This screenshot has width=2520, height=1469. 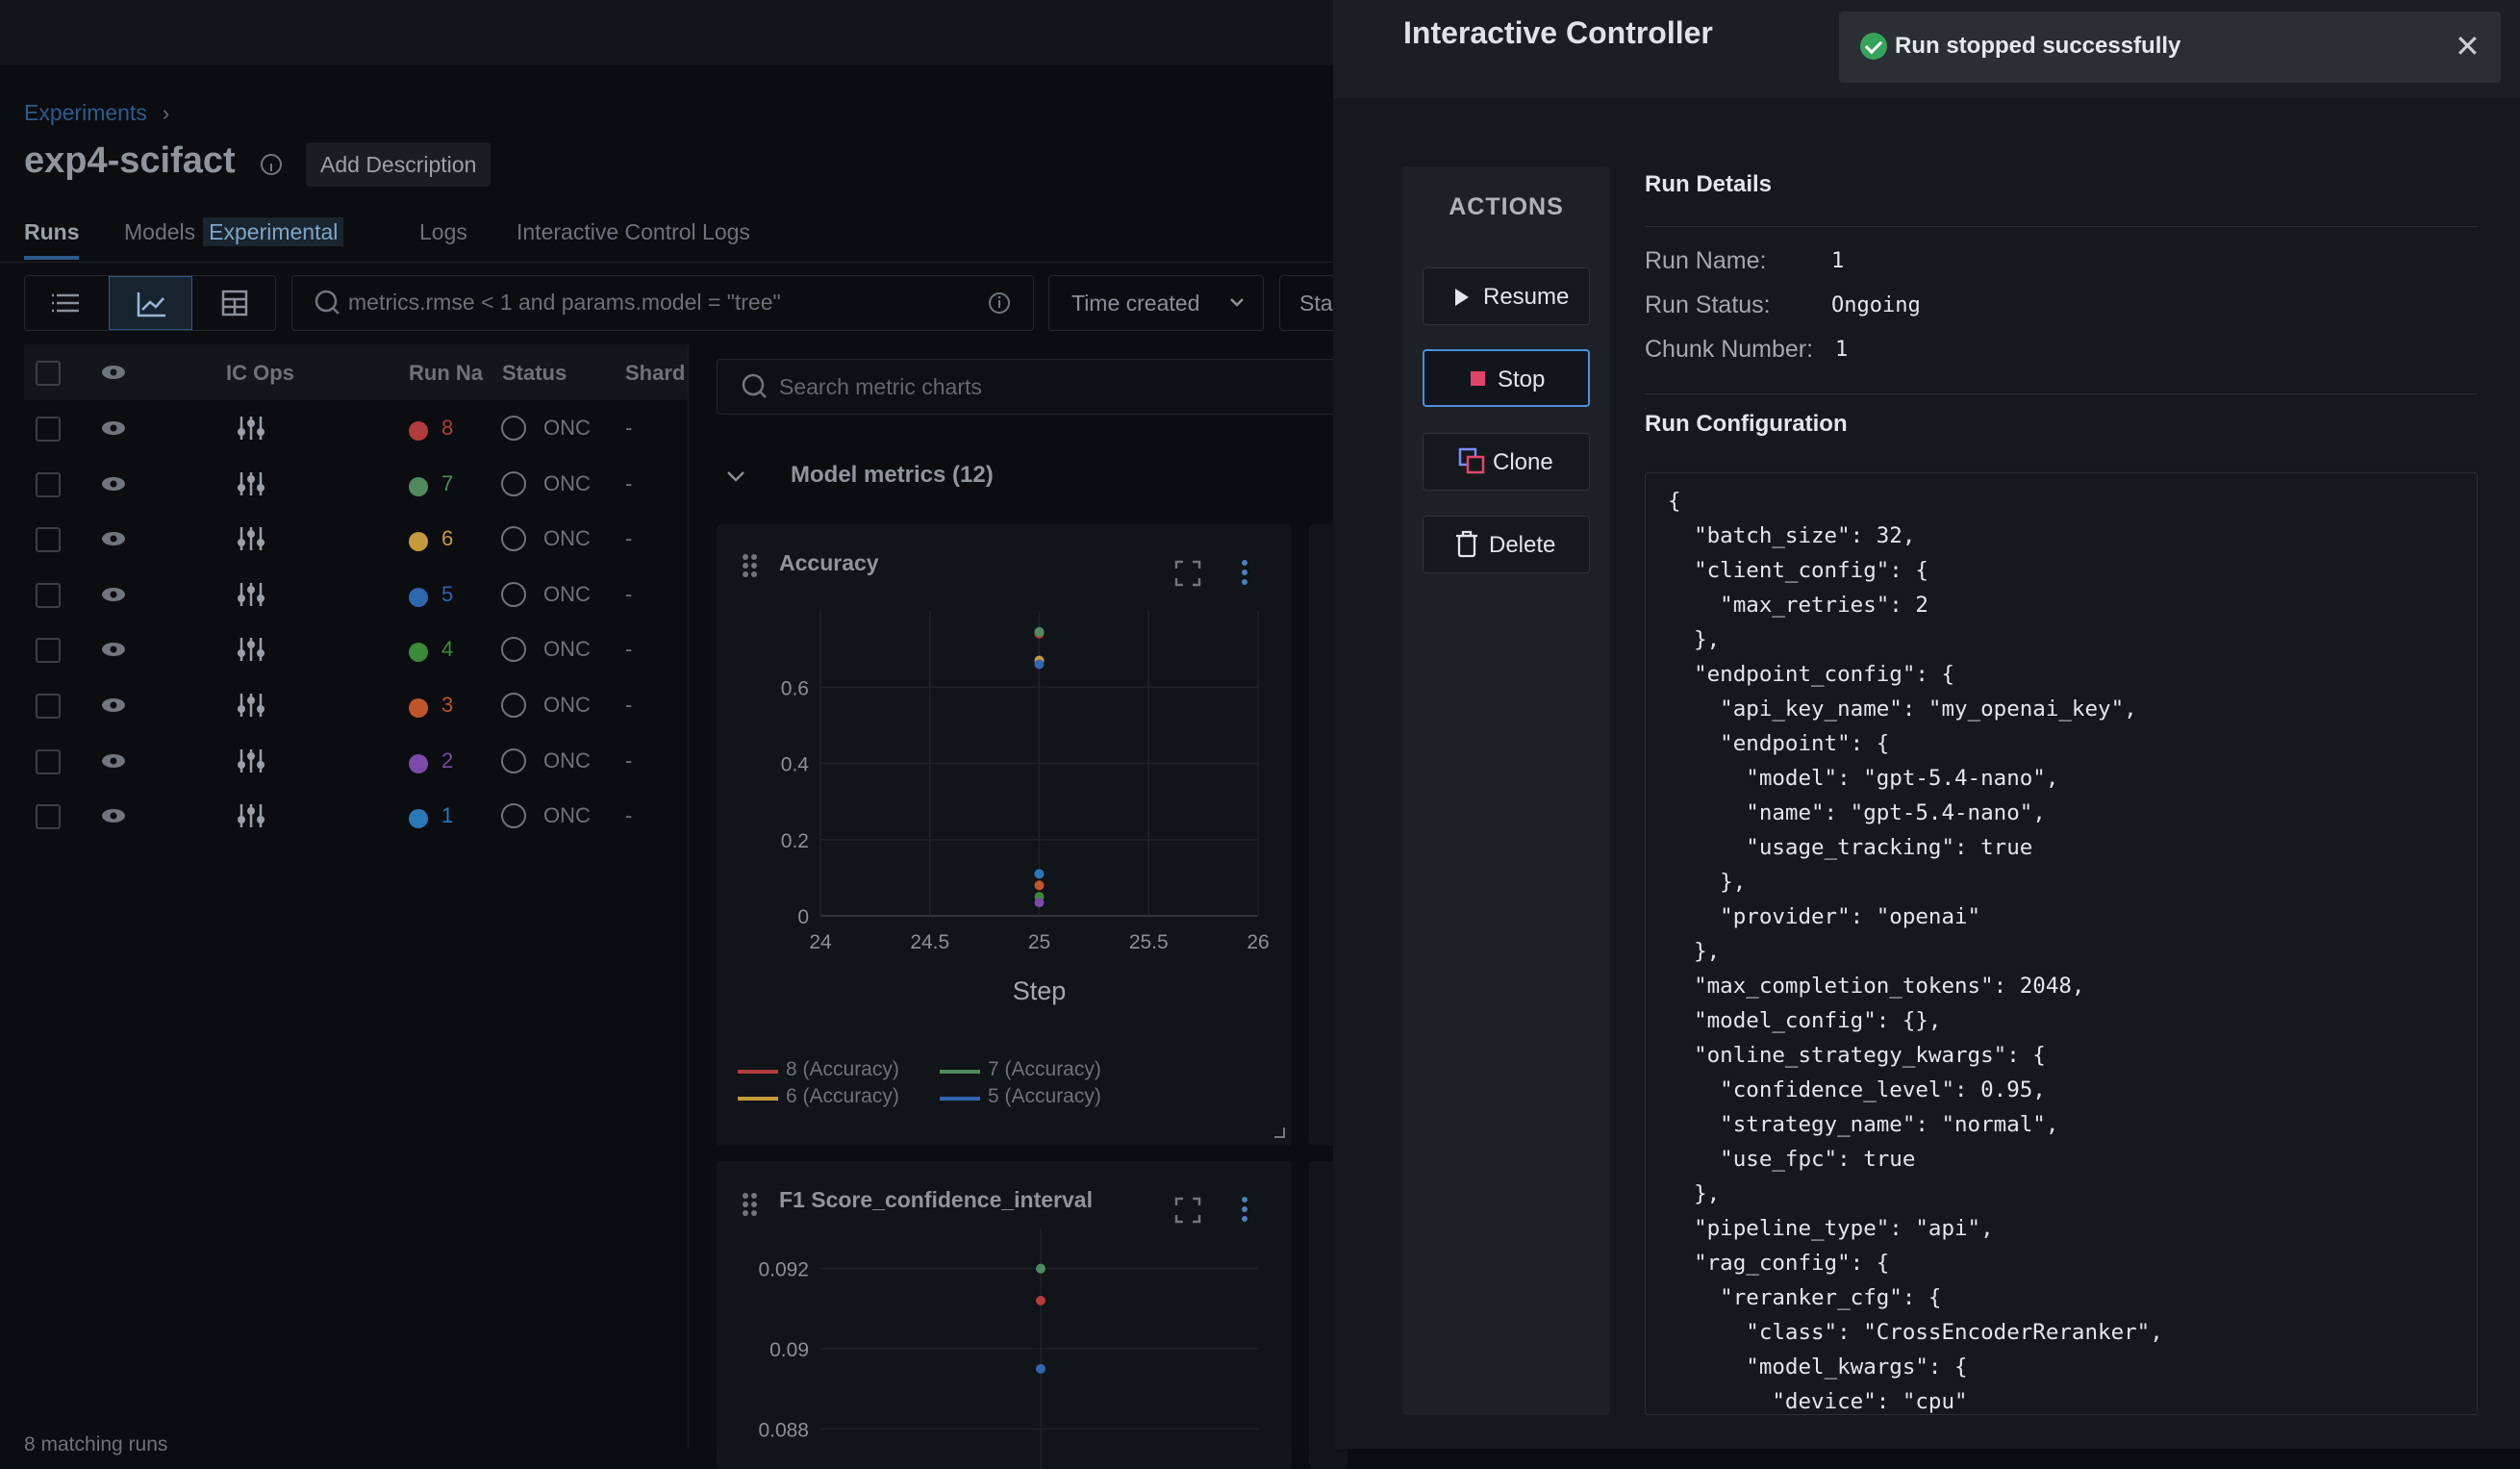 What do you see at coordinates (1507, 462) in the screenshot?
I see `clone-button: Clone` at bounding box center [1507, 462].